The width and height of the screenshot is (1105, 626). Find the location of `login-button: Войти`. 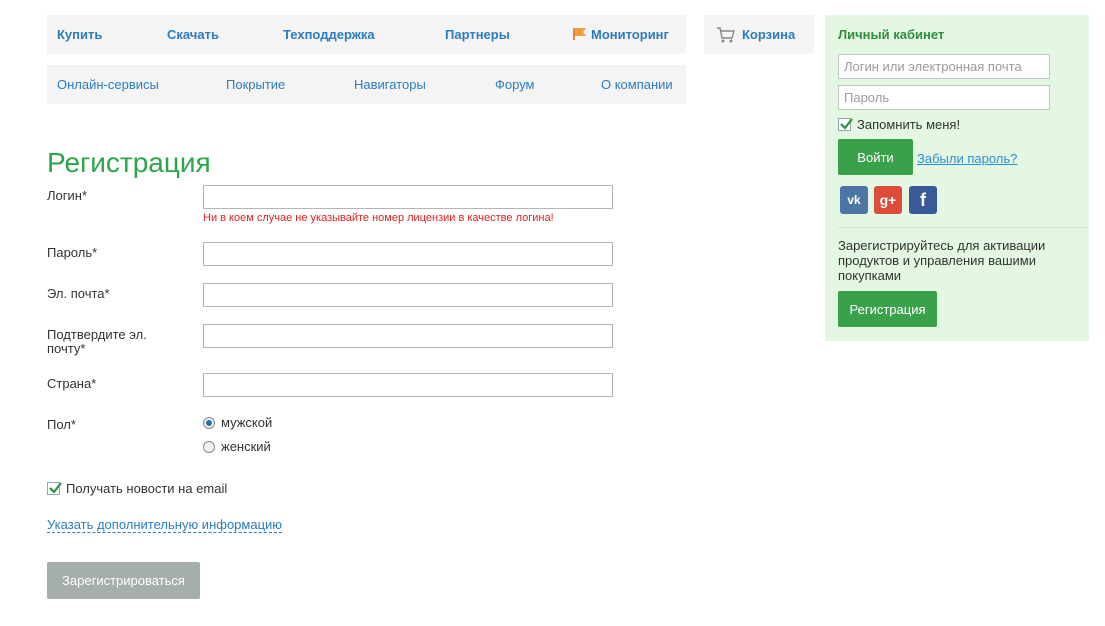

login-button: Войти is located at coordinates (875, 157).